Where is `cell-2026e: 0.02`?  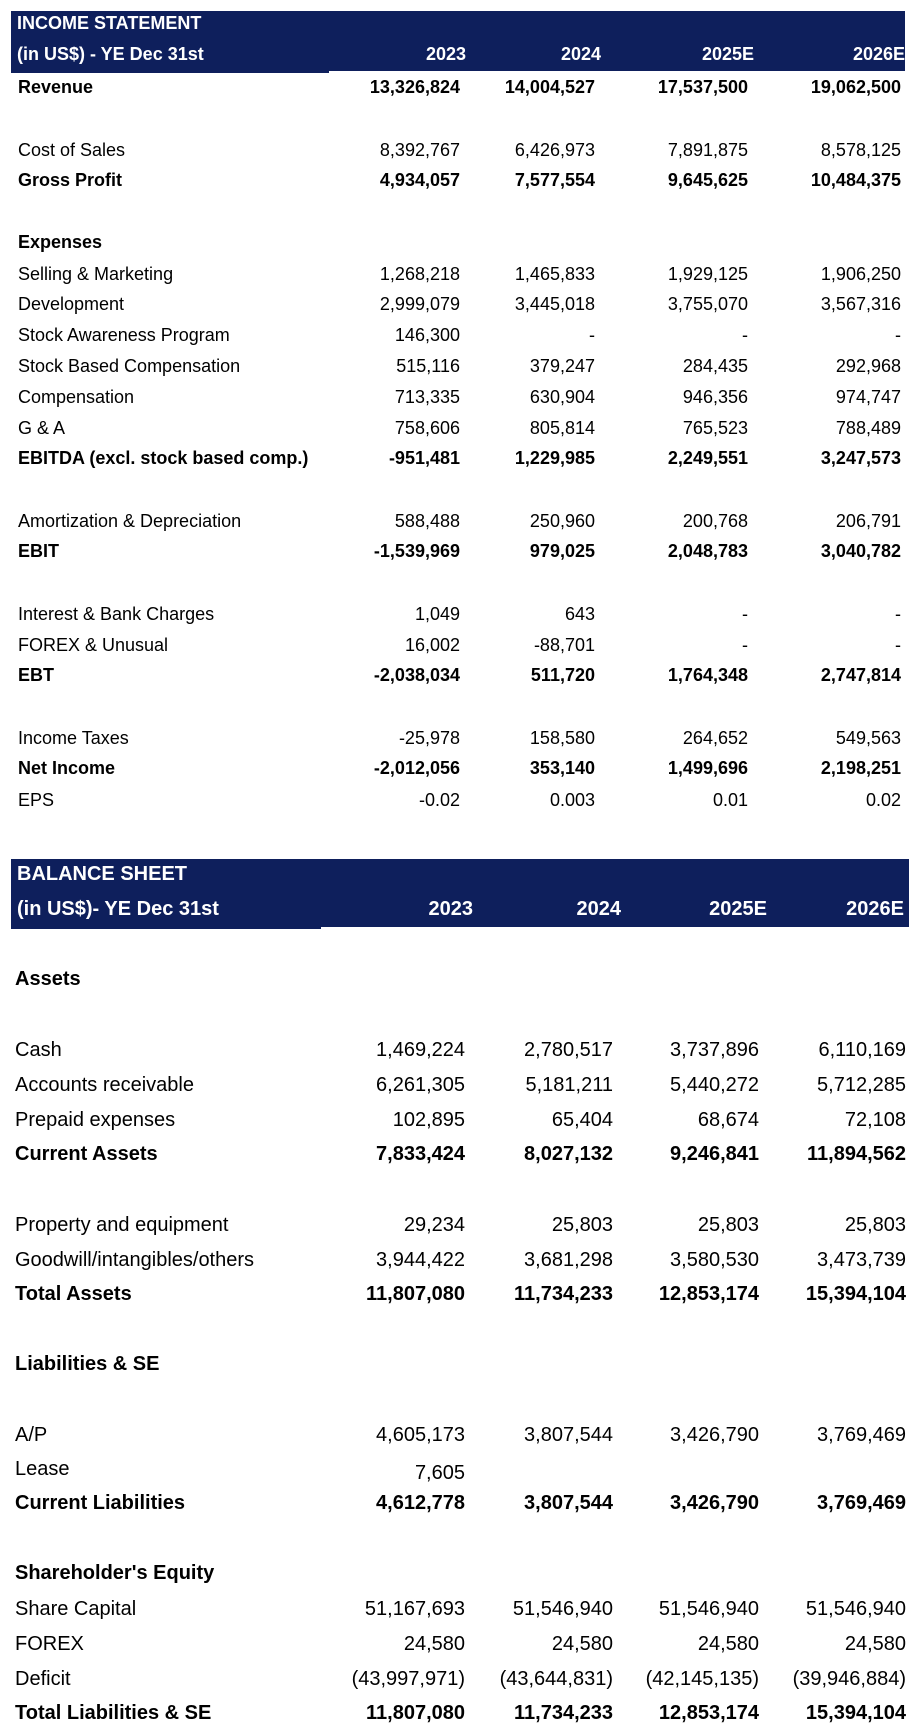 cell-2026e: 0.02 is located at coordinates (883, 800).